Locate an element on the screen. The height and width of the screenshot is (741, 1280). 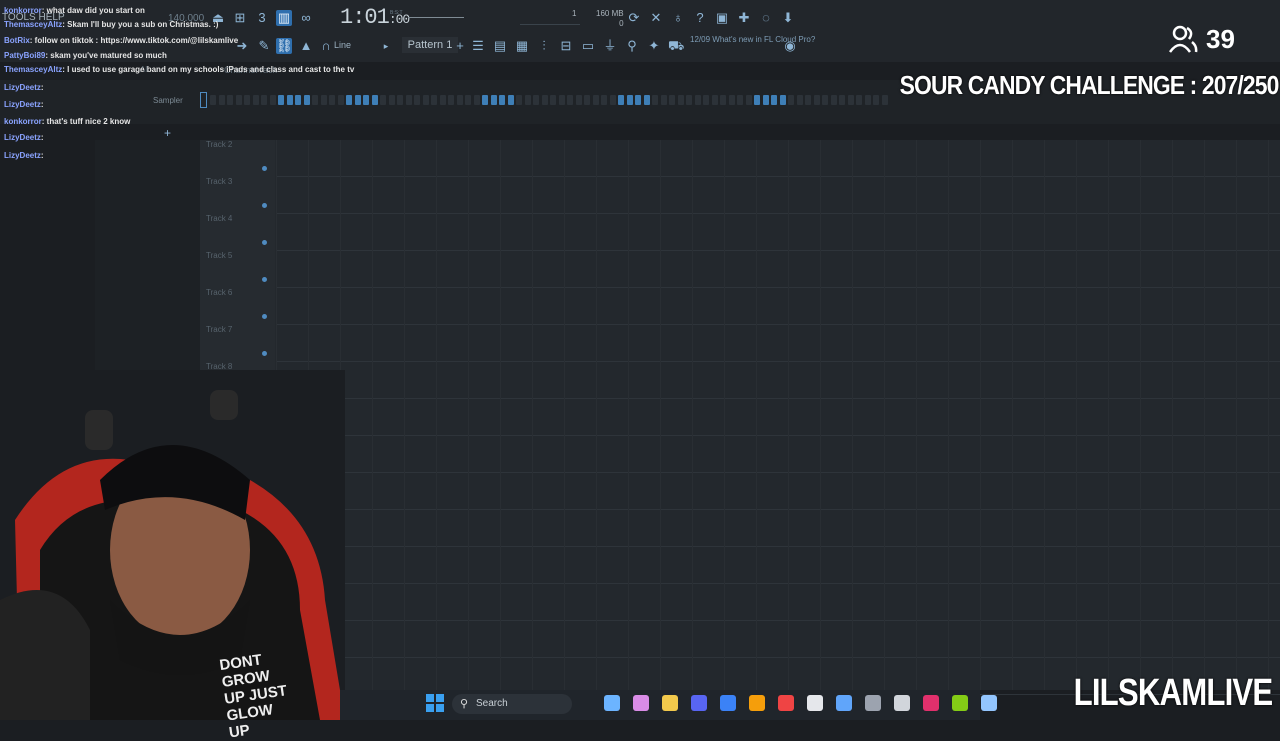
file-explorer-icon is located at coordinates (670, 703).